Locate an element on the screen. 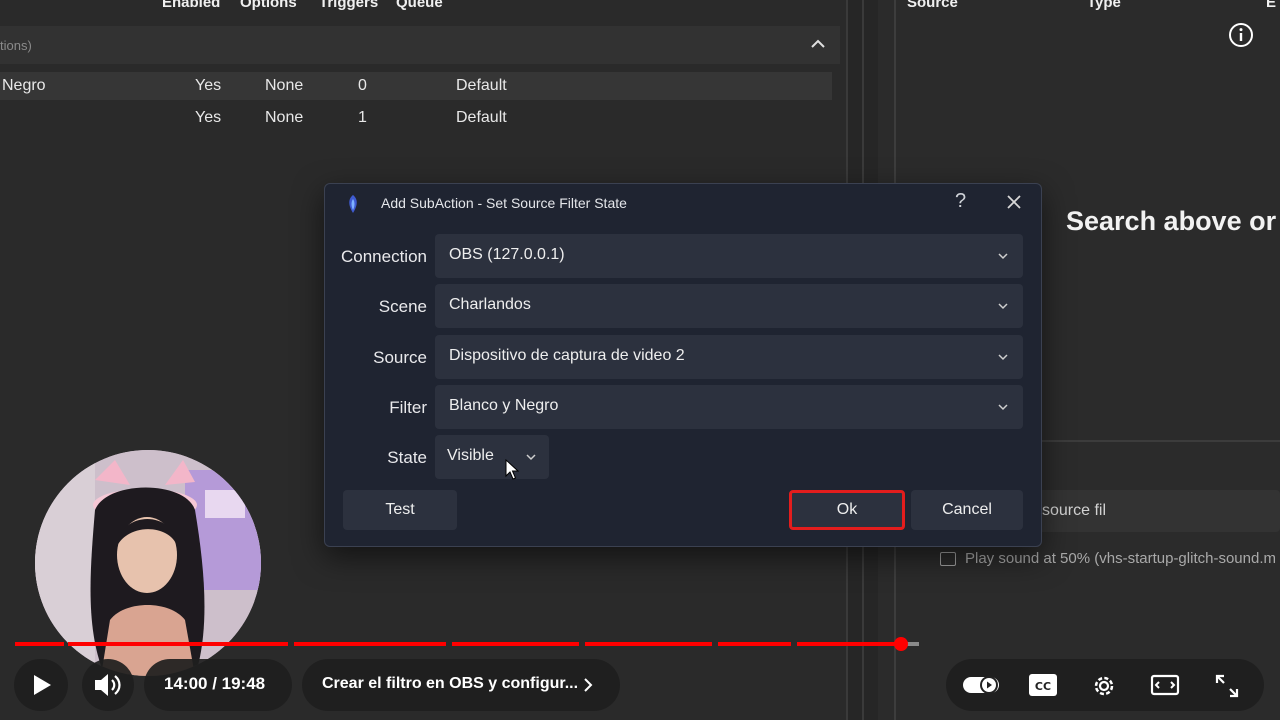 The width and height of the screenshot is (1280, 720). ok-button: Ok is located at coordinates (847, 510).